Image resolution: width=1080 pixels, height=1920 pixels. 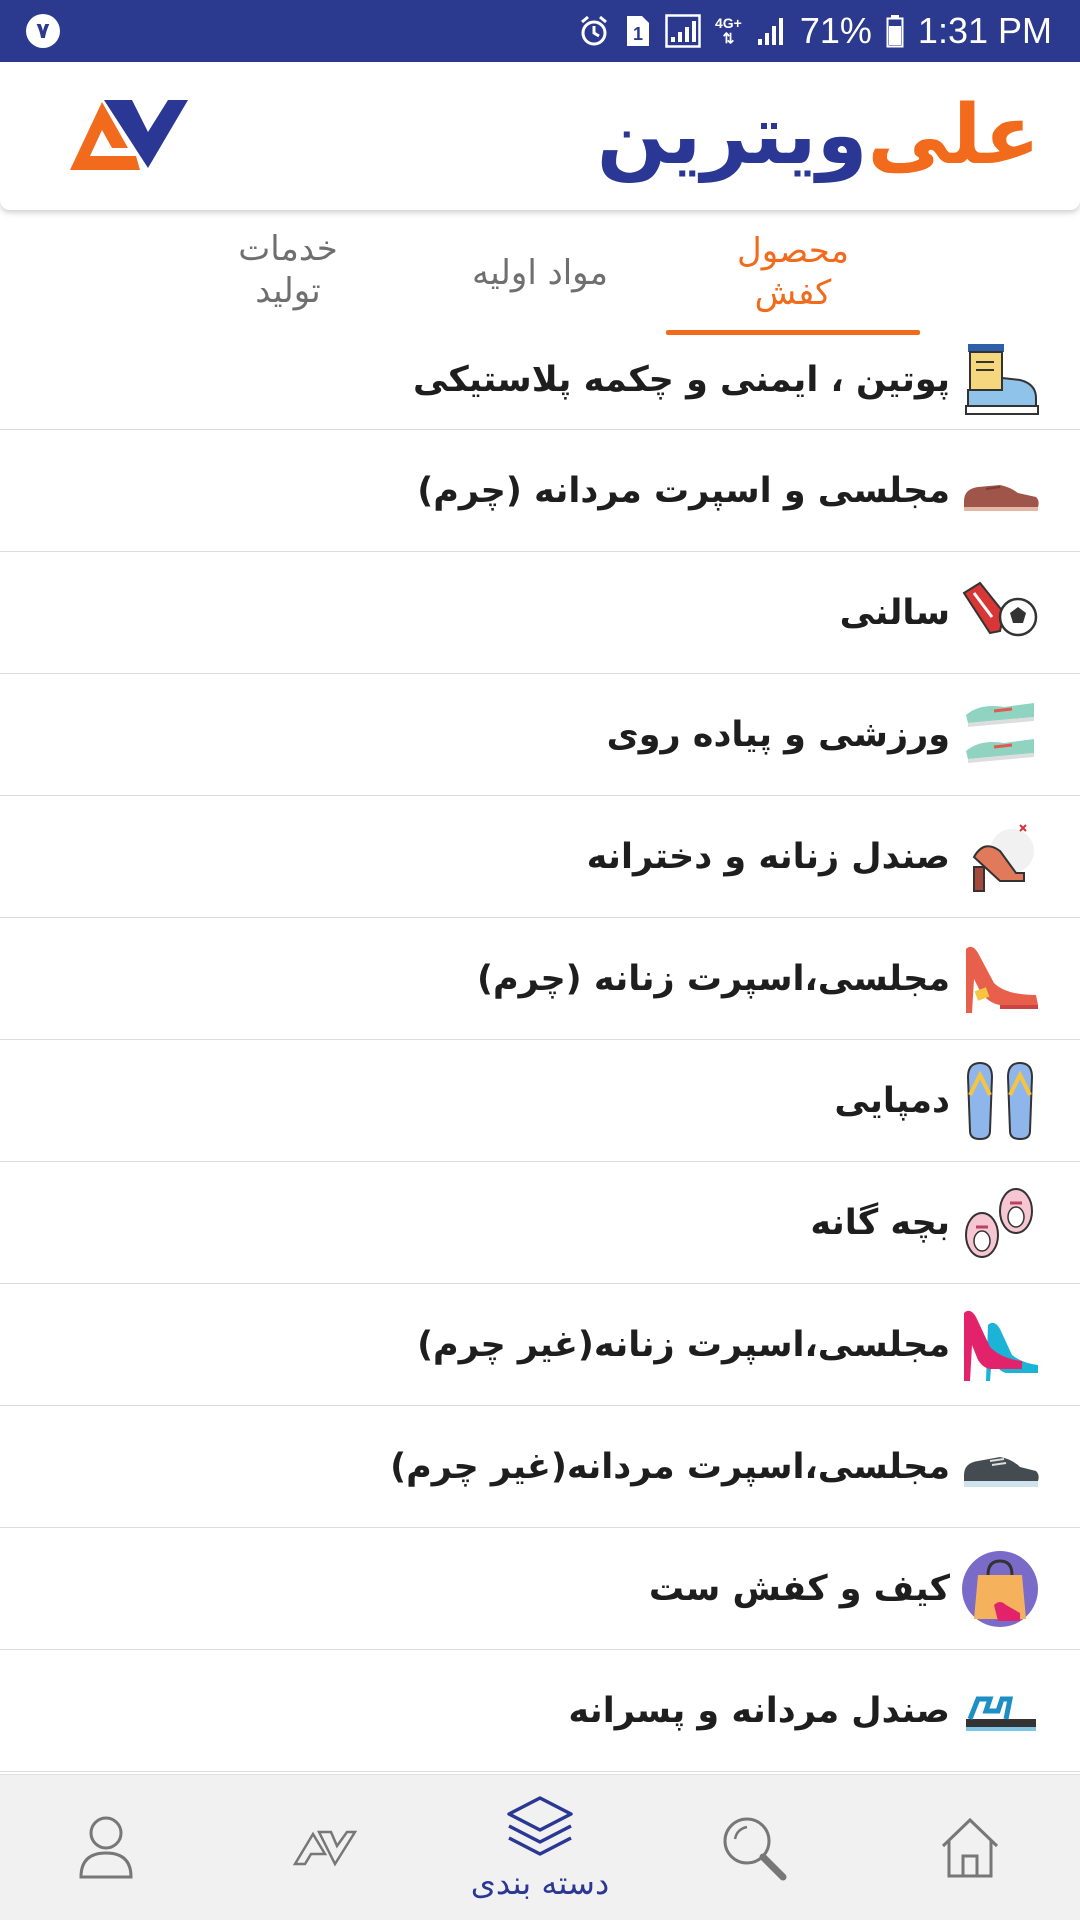 What do you see at coordinates (540, 1223) in the screenshot?
I see `list-item: بچه گانه` at bounding box center [540, 1223].